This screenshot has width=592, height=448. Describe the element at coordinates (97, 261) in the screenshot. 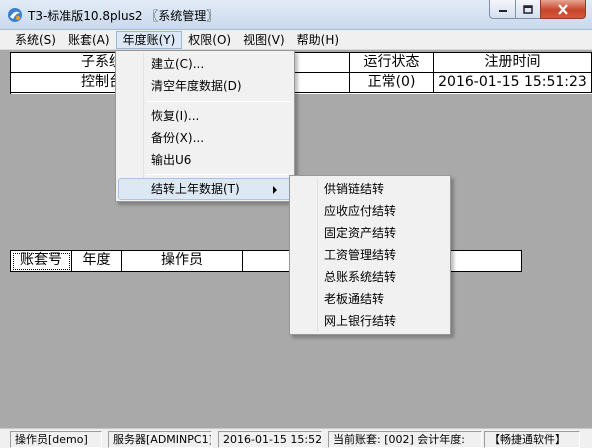

I see `column-header-year: 年度` at that location.